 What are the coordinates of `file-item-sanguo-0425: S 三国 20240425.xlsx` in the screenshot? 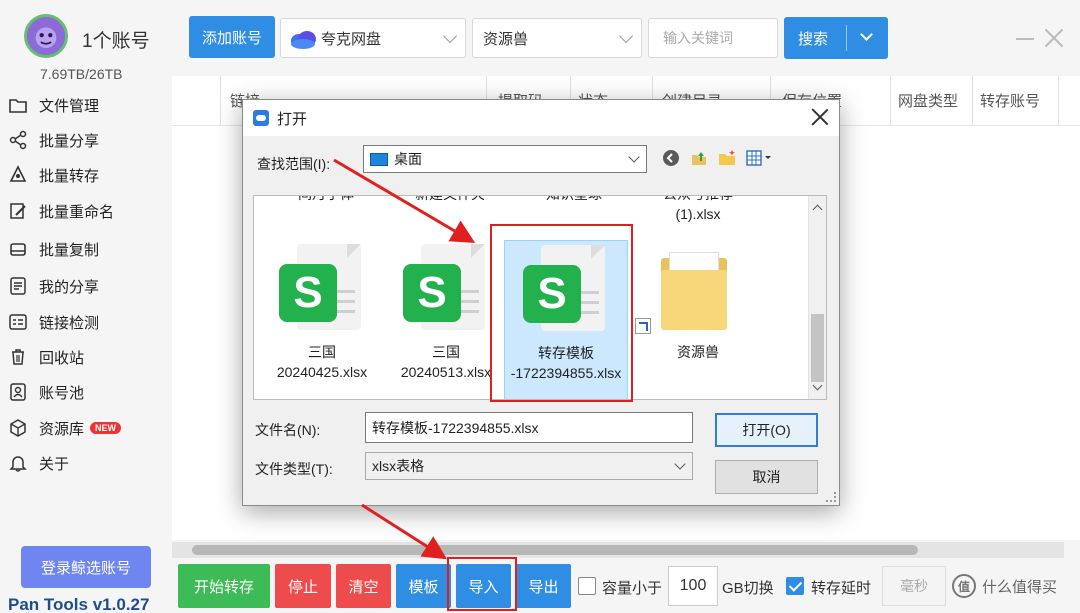 It's located at (322, 312).